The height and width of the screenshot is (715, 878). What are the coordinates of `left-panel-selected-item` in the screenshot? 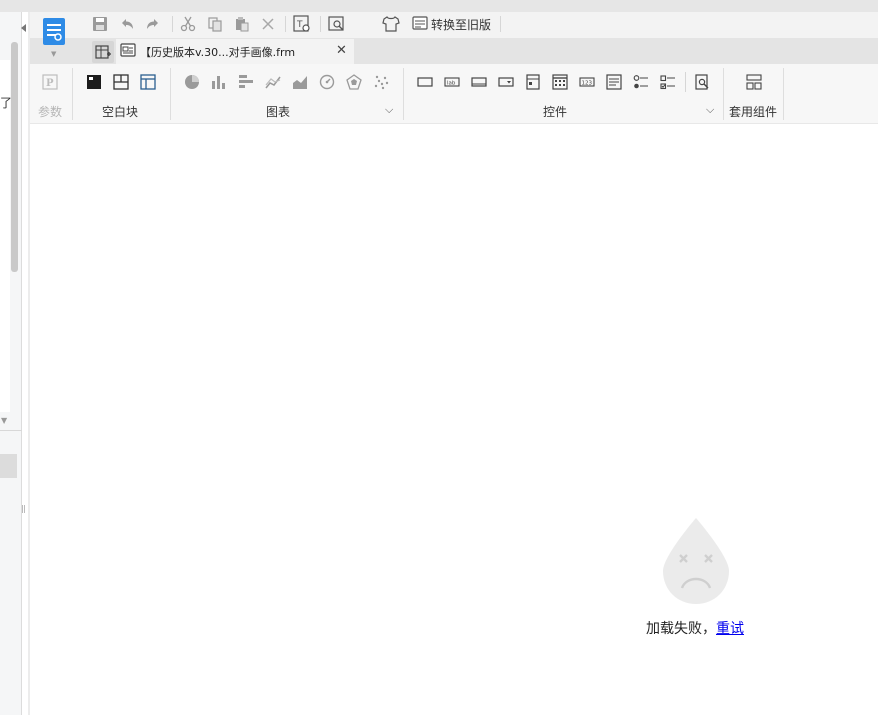 It's located at (8, 466).